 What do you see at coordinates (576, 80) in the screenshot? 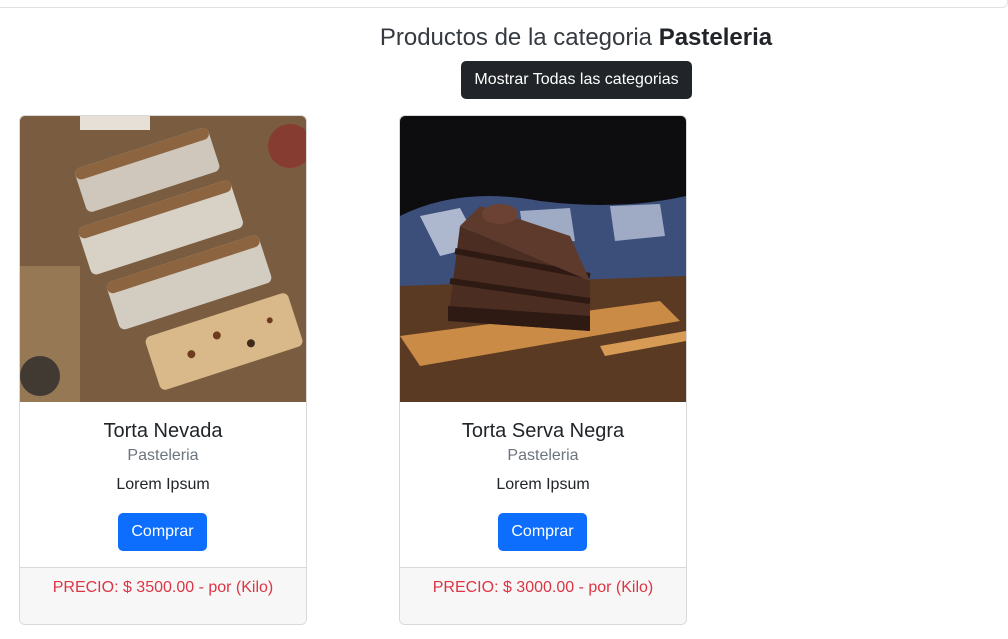
I see `show-all-categories-button: Mostrar Todas las categorias` at bounding box center [576, 80].